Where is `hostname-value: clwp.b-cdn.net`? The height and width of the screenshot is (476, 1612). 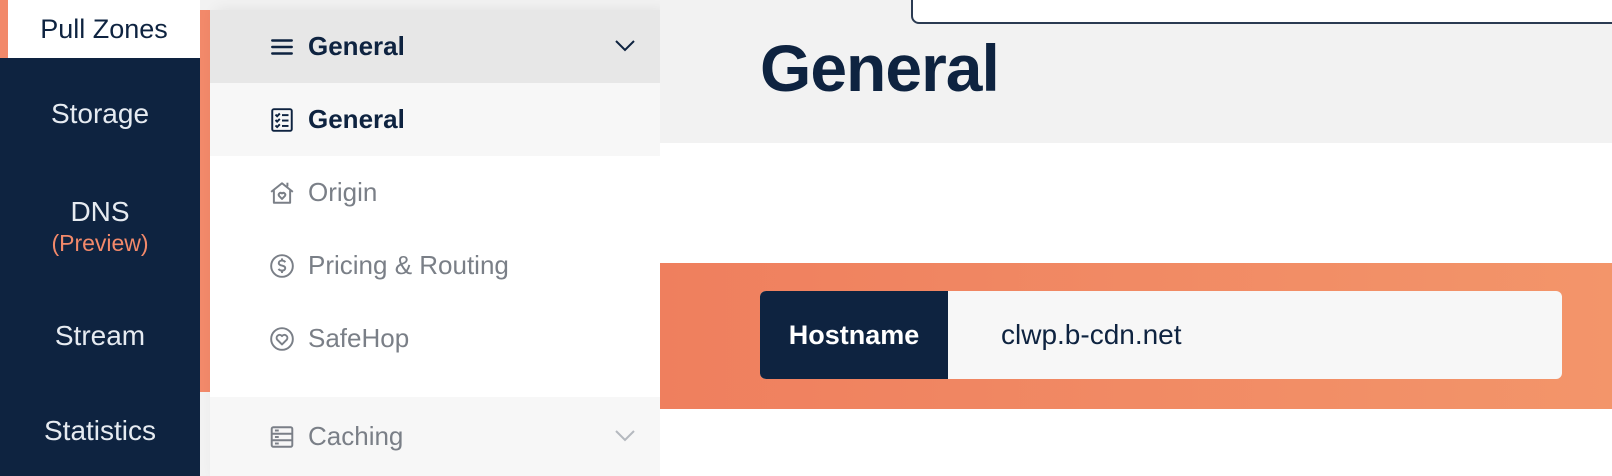 hostname-value: clwp.b-cdn.net is located at coordinates (1065, 335).